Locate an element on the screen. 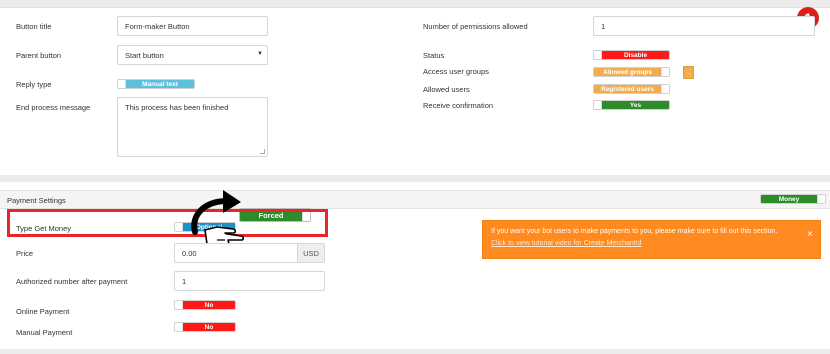 The width and height of the screenshot is (830, 354). button-title-input: Form-maker Button is located at coordinates (192, 26).